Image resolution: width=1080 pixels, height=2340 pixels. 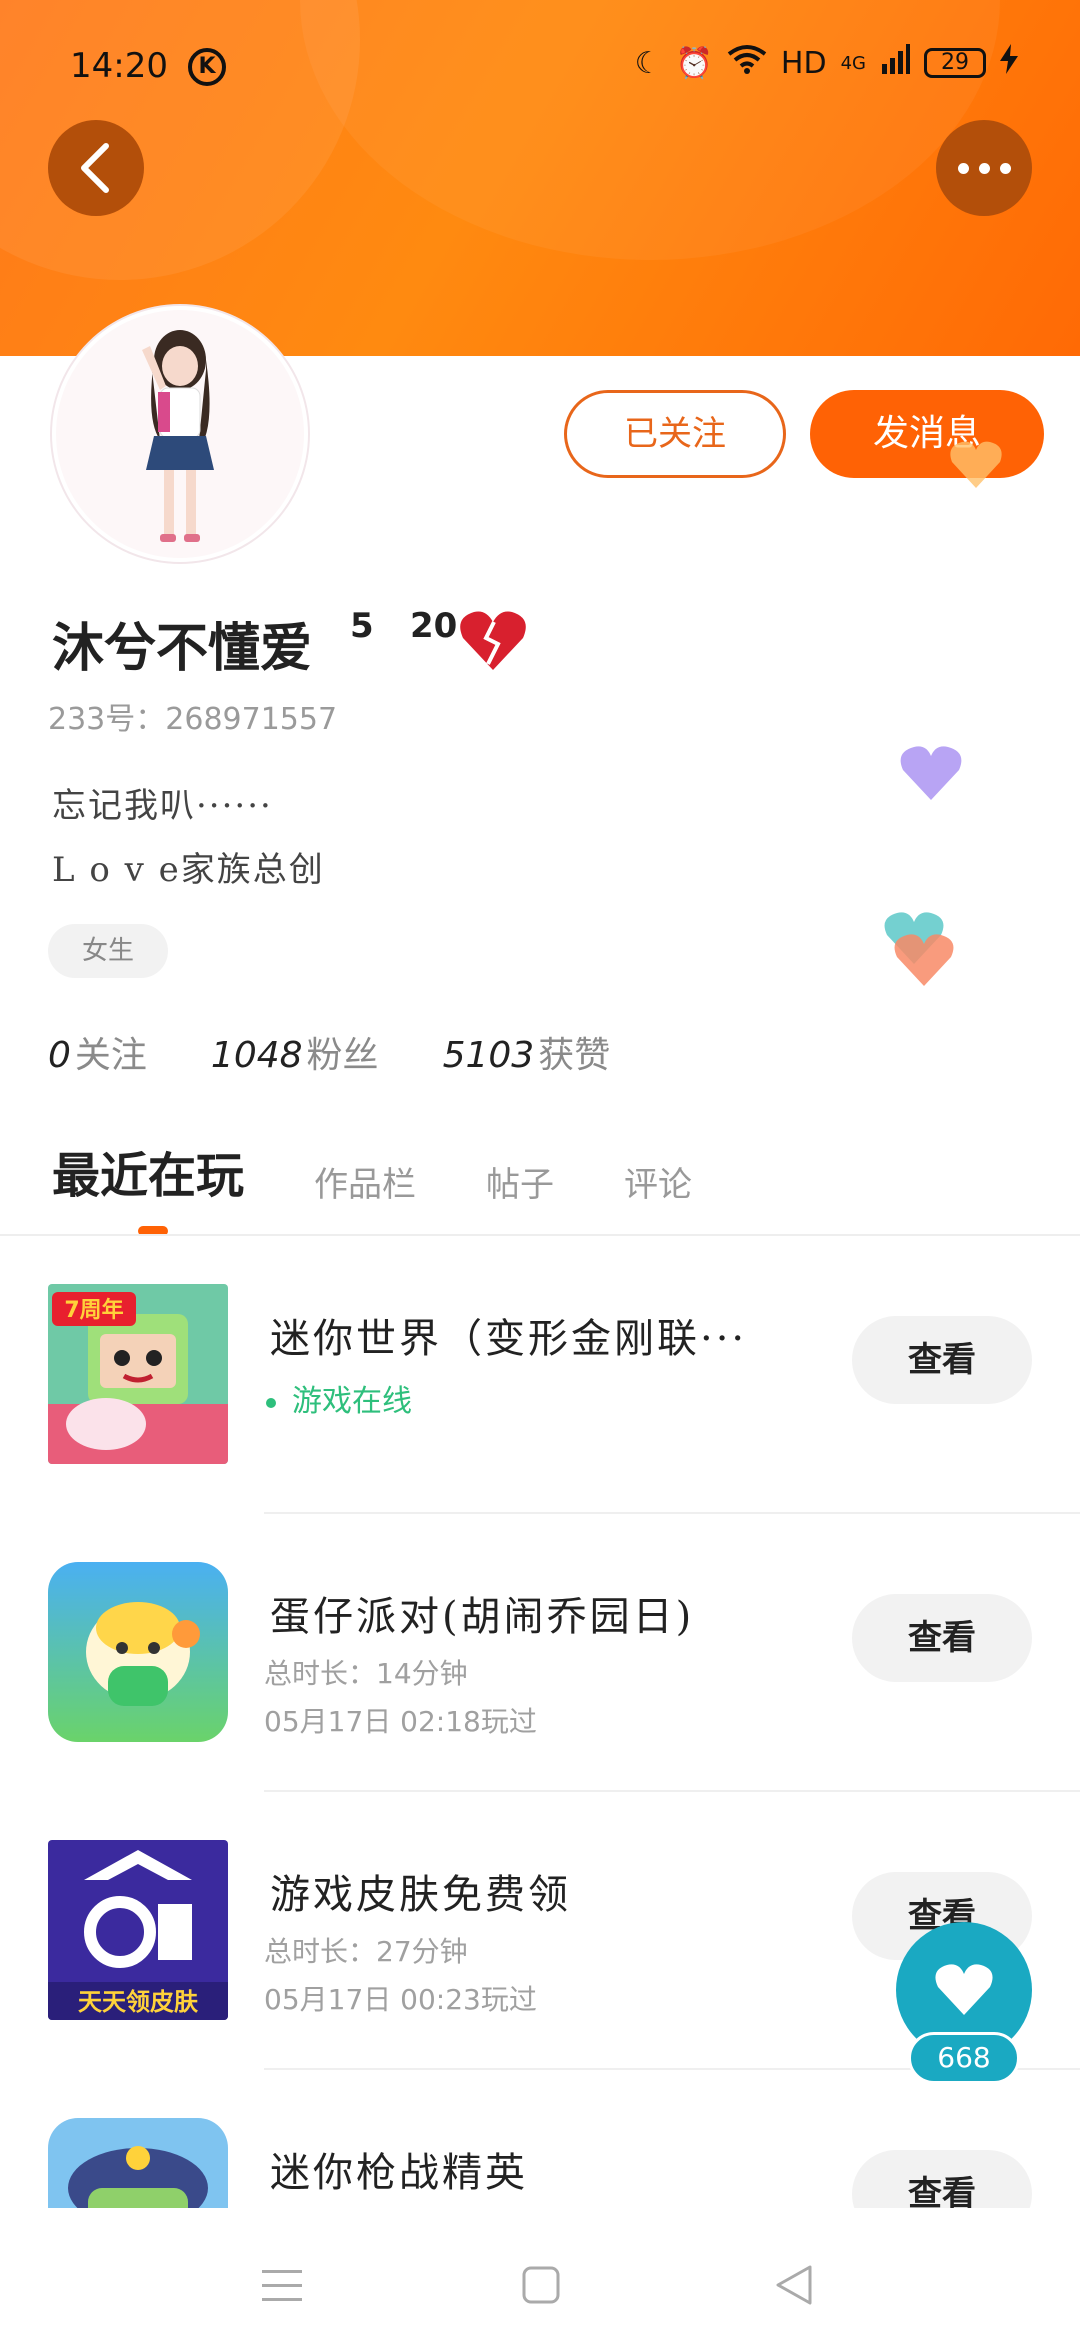 I want to click on back-button, so click(x=96, y=168).